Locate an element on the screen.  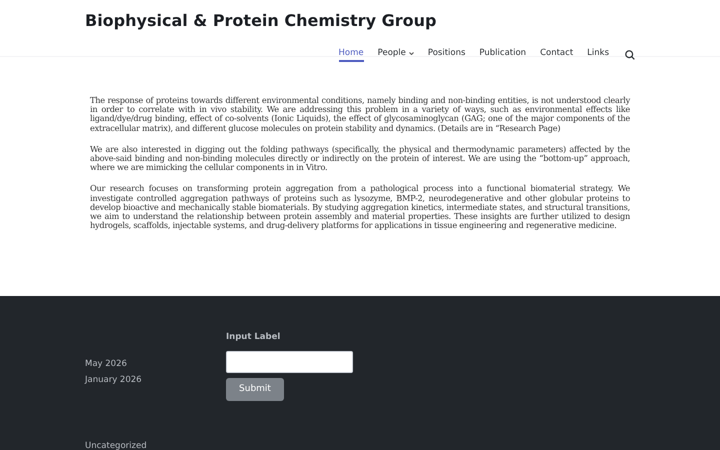
caret-icon is located at coordinates (411, 53).